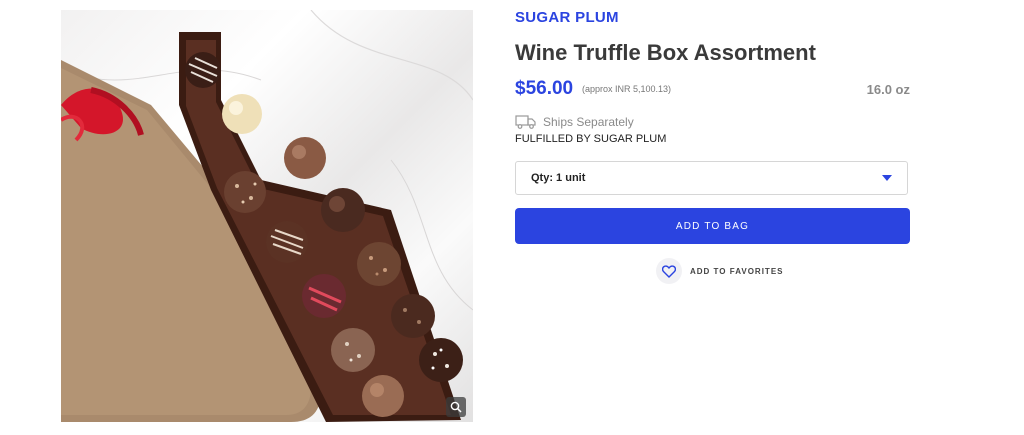 The width and height of the screenshot is (1024, 435). I want to click on fulfilled-by: FULFILLED BY SUGAR PLUM, so click(591, 139).